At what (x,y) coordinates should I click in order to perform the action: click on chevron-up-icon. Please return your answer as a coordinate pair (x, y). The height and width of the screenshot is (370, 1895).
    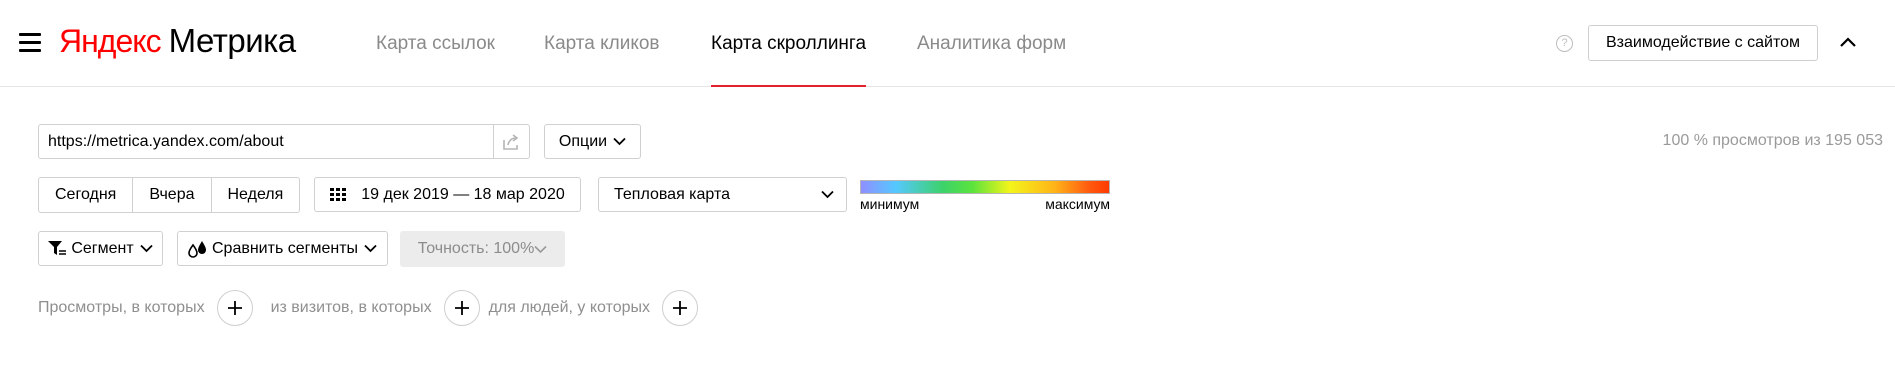
    Looking at the image, I should click on (1848, 42).